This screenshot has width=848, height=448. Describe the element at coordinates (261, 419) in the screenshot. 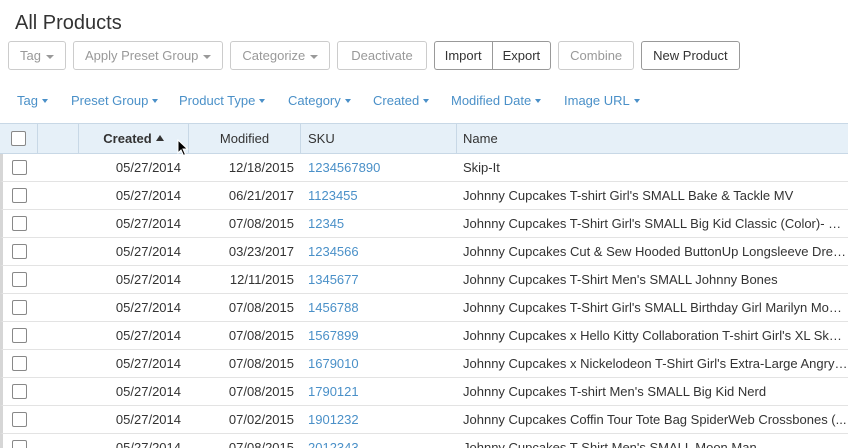

I see `modified-cell: 07/02/2015` at that location.